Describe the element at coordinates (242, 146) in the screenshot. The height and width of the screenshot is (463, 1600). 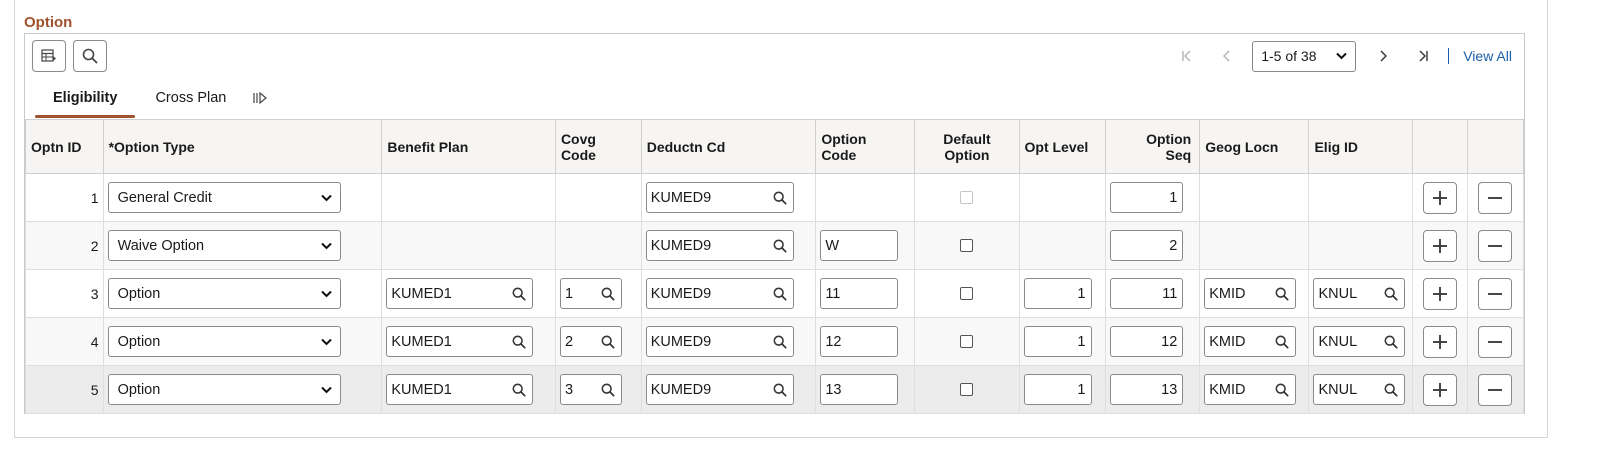
I see `col-header-option-type: *Option Type` at that location.